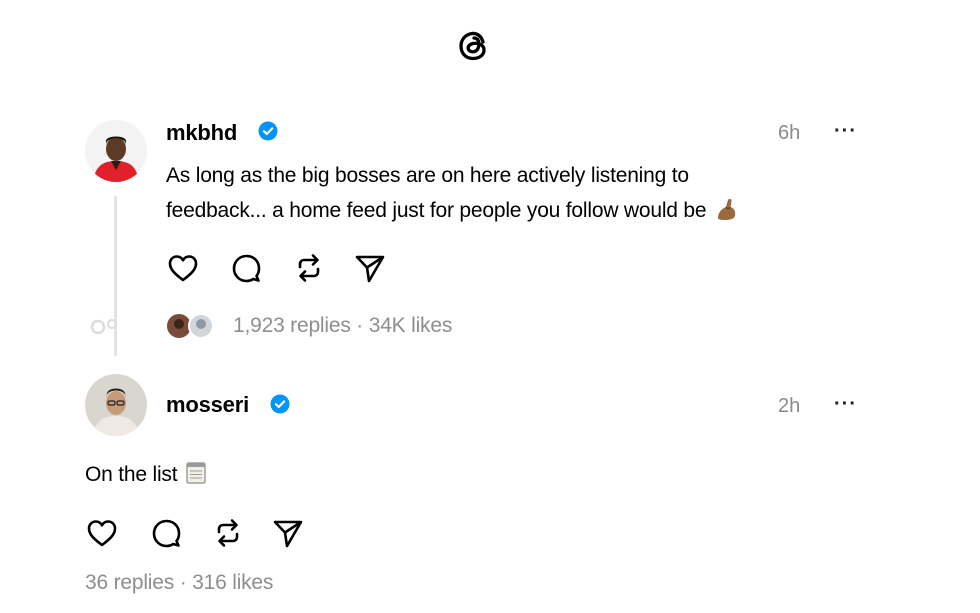 The image size is (980, 613). Describe the element at coordinates (292, 325) in the screenshot. I see `replies-count: 1,923 replies` at that location.